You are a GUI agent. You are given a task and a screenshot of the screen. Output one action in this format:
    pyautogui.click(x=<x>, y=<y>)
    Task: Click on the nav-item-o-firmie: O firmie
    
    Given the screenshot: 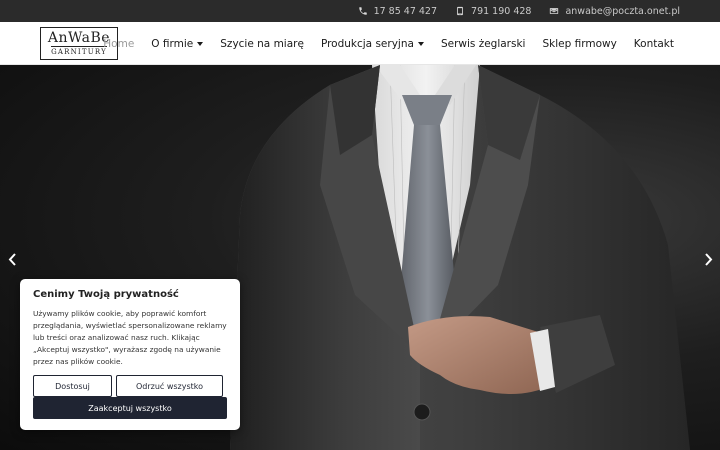 What is the action you would take?
    pyautogui.click(x=177, y=43)
    